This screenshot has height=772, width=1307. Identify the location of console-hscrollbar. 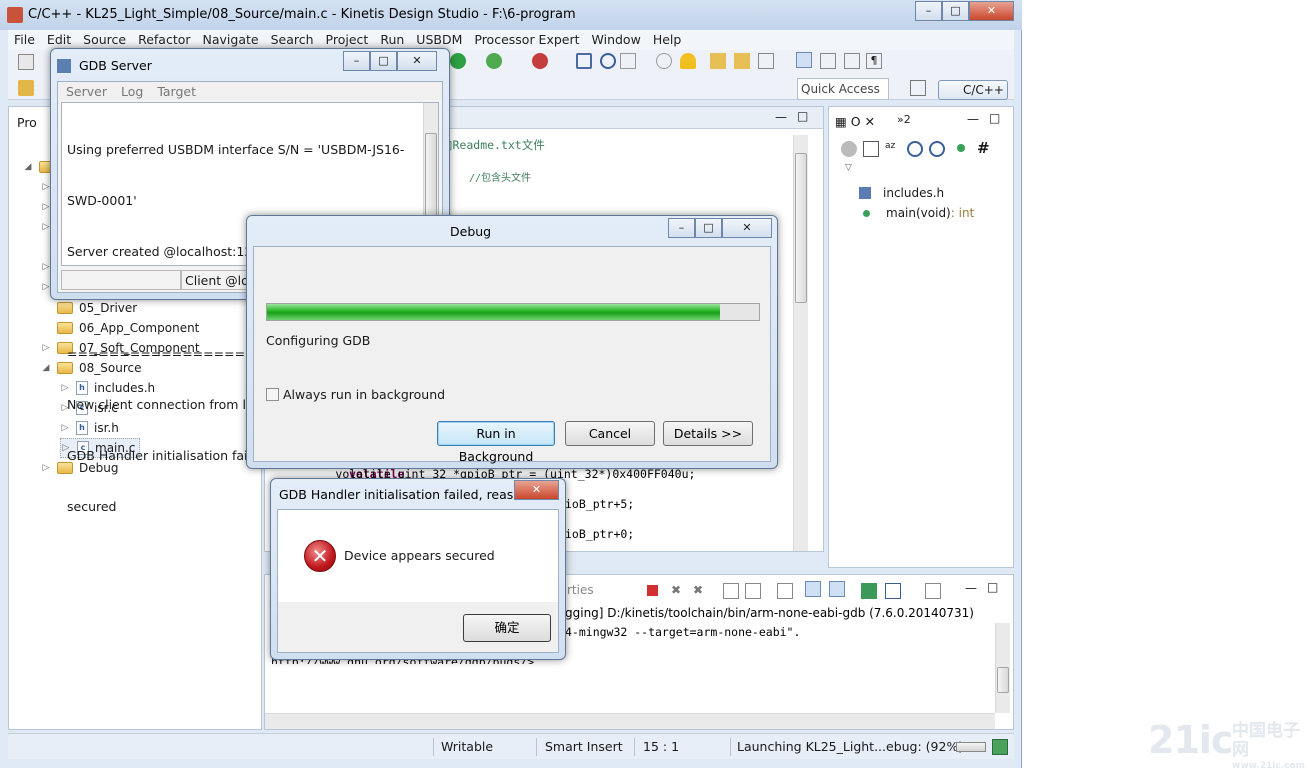
(630, 721).